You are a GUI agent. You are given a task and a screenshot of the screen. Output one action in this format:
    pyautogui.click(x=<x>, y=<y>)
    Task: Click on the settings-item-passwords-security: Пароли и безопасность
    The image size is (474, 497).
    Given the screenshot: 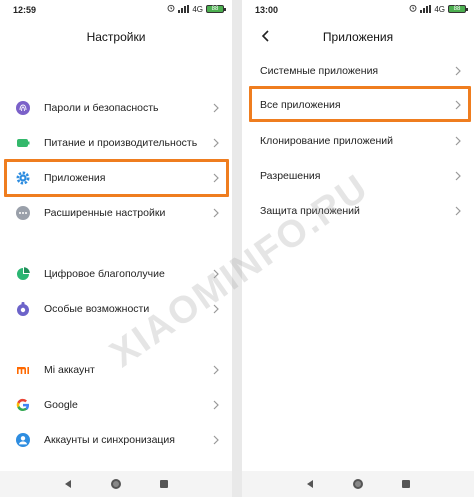 What is the action you would take?
    pyautogui.click(x=116, y=108)
    